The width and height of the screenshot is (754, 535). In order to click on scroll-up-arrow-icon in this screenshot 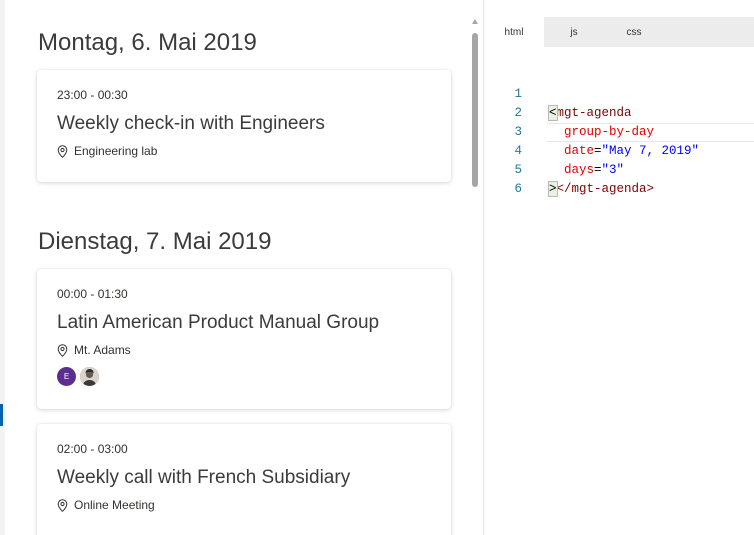, I will do `click(475, 22)`.